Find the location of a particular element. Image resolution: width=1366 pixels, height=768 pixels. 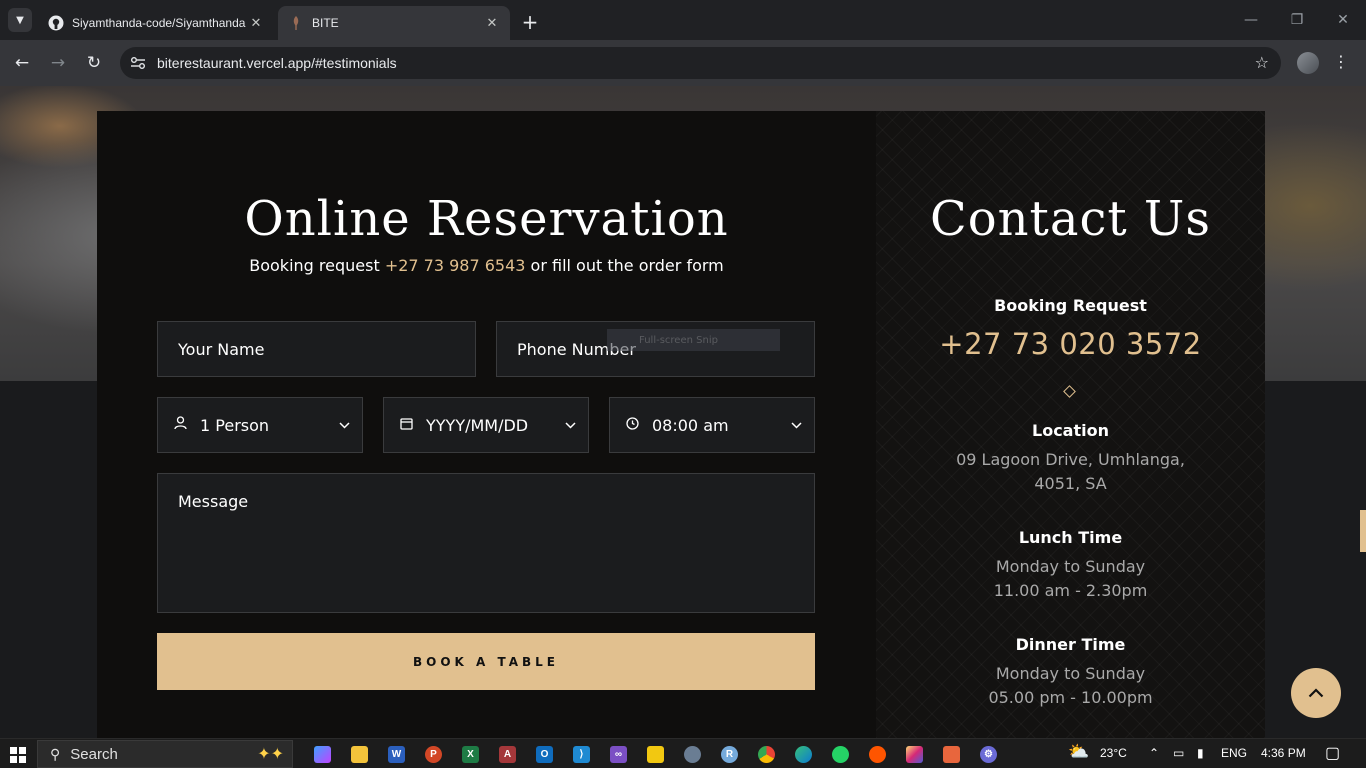

side-scroll-marker is located at coordinates (1363, 531).